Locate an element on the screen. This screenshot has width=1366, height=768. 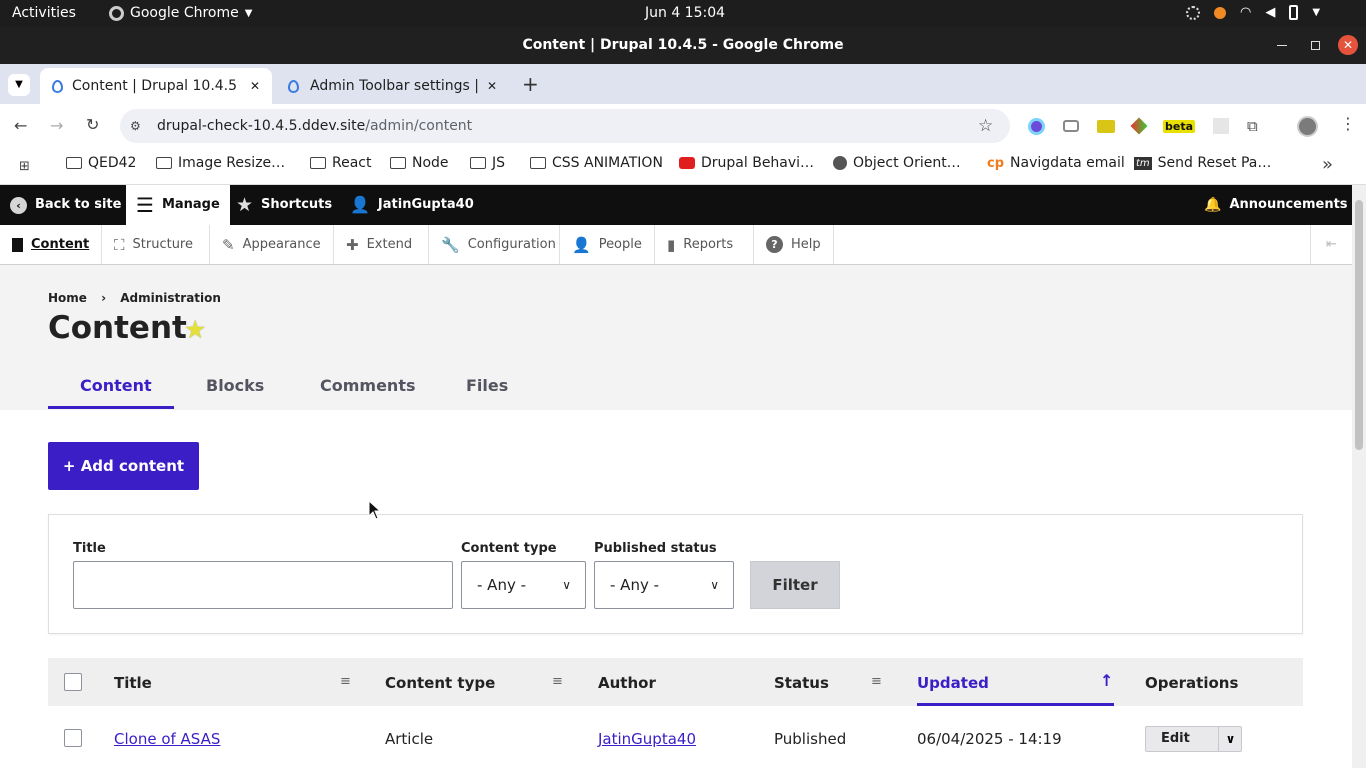
bookmark-node: Node is located at coordinates (419, 163).